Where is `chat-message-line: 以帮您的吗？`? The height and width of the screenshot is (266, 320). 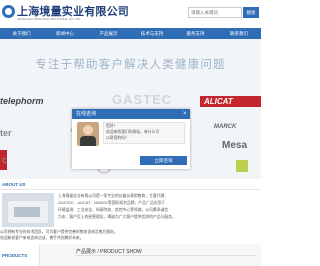
chat-message-line: 以帮您的吗？ is located at coordinates (117, 138).